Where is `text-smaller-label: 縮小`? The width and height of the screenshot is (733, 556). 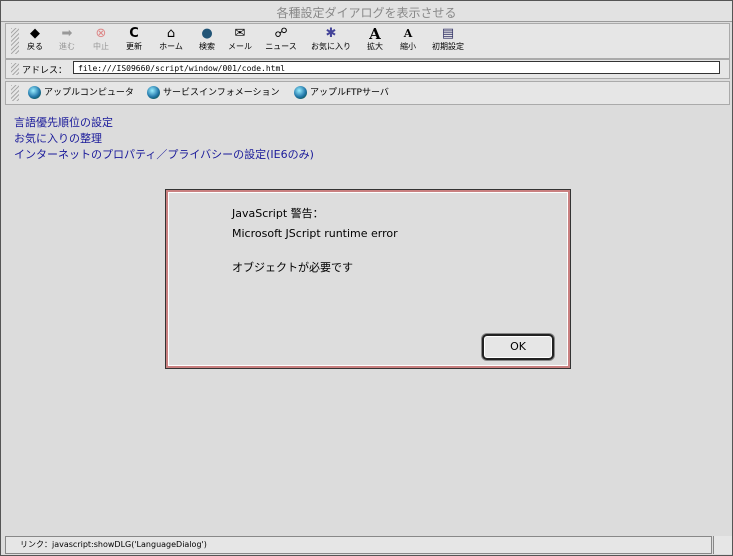
text-smaller-label: 縮小 is located at coordinates (408, 46).